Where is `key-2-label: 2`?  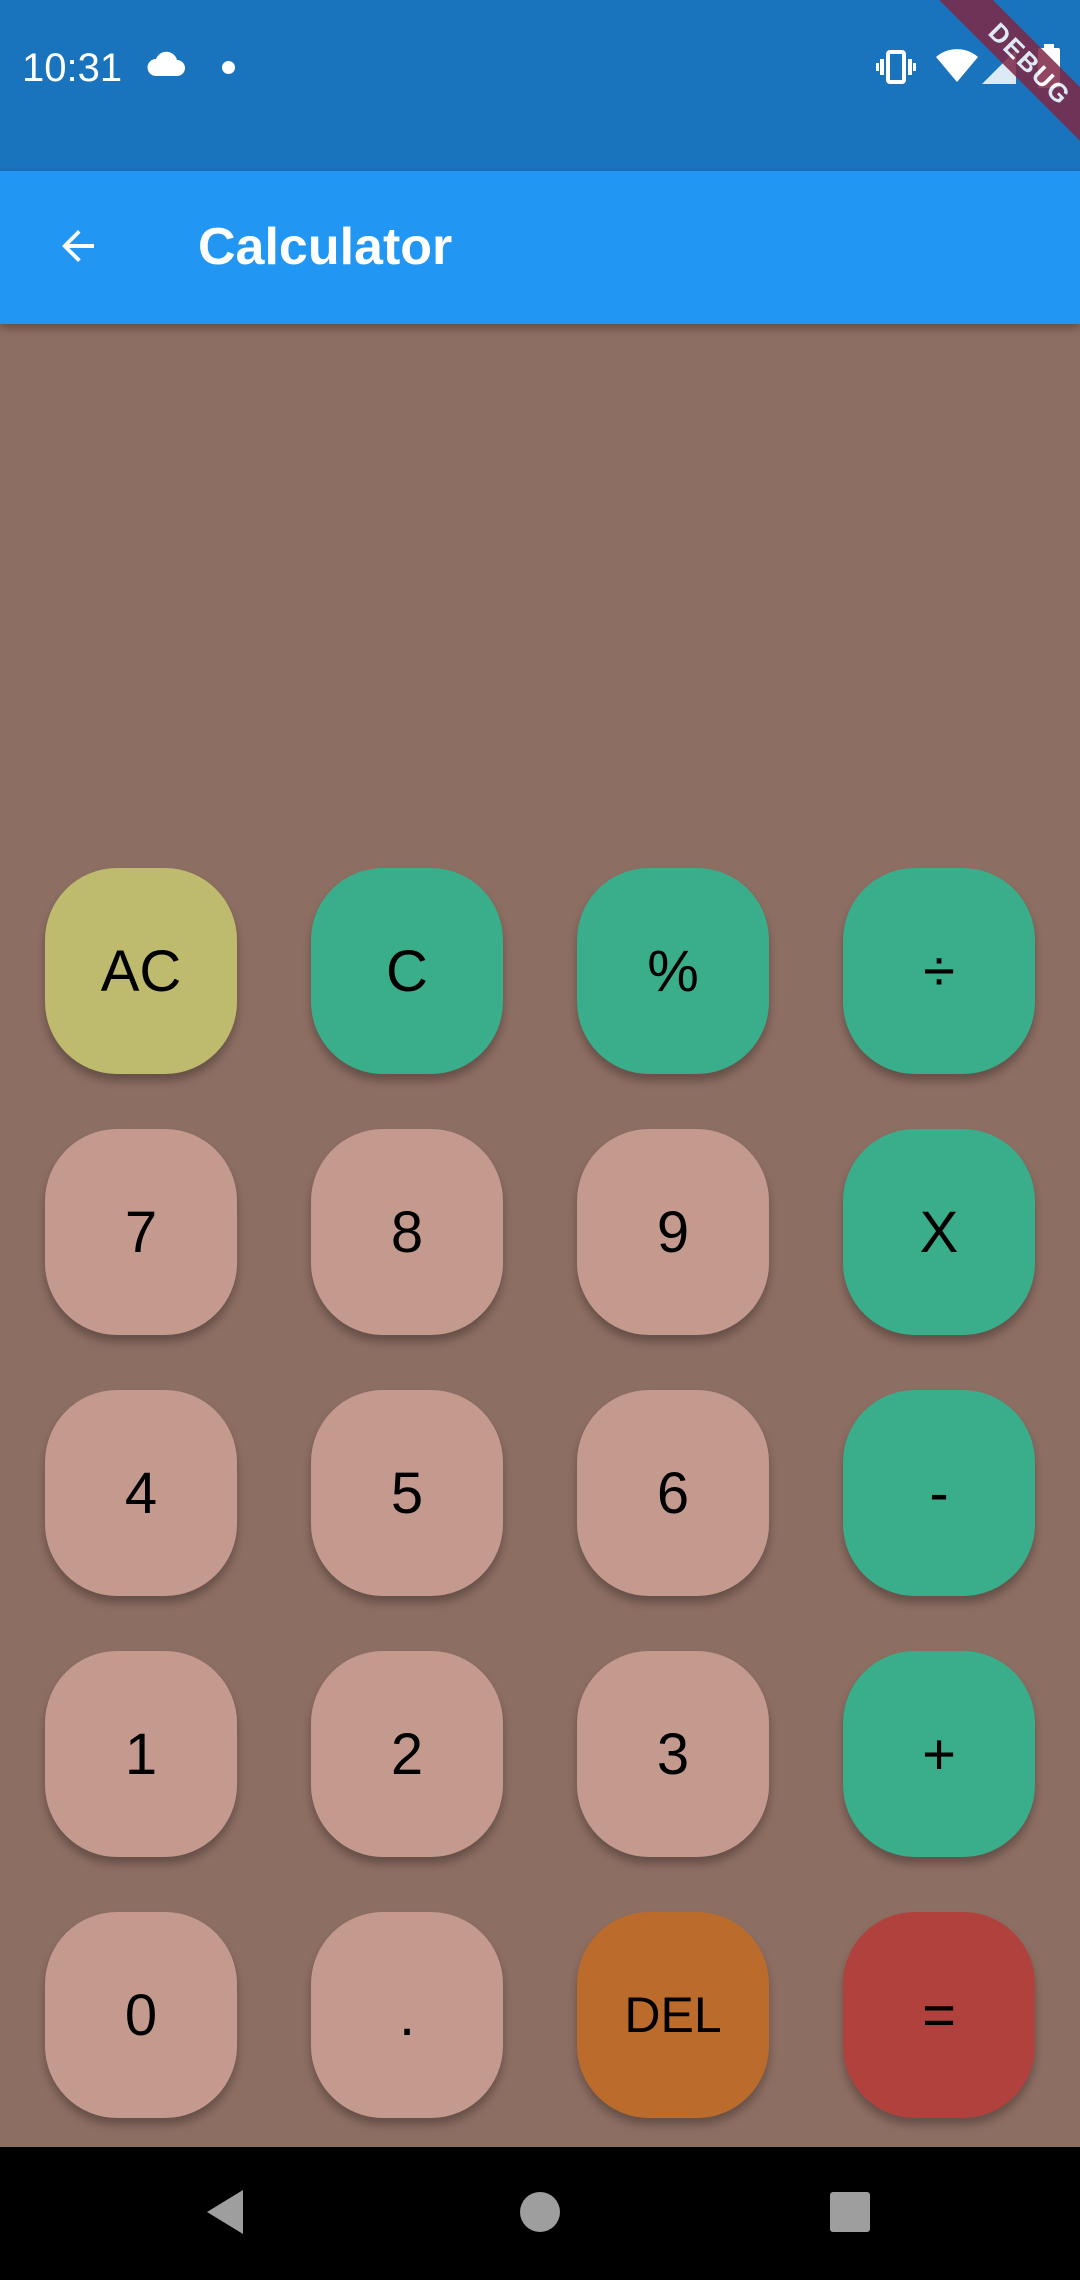
key-2-label: 2 is located at coordinates (407, 1754).